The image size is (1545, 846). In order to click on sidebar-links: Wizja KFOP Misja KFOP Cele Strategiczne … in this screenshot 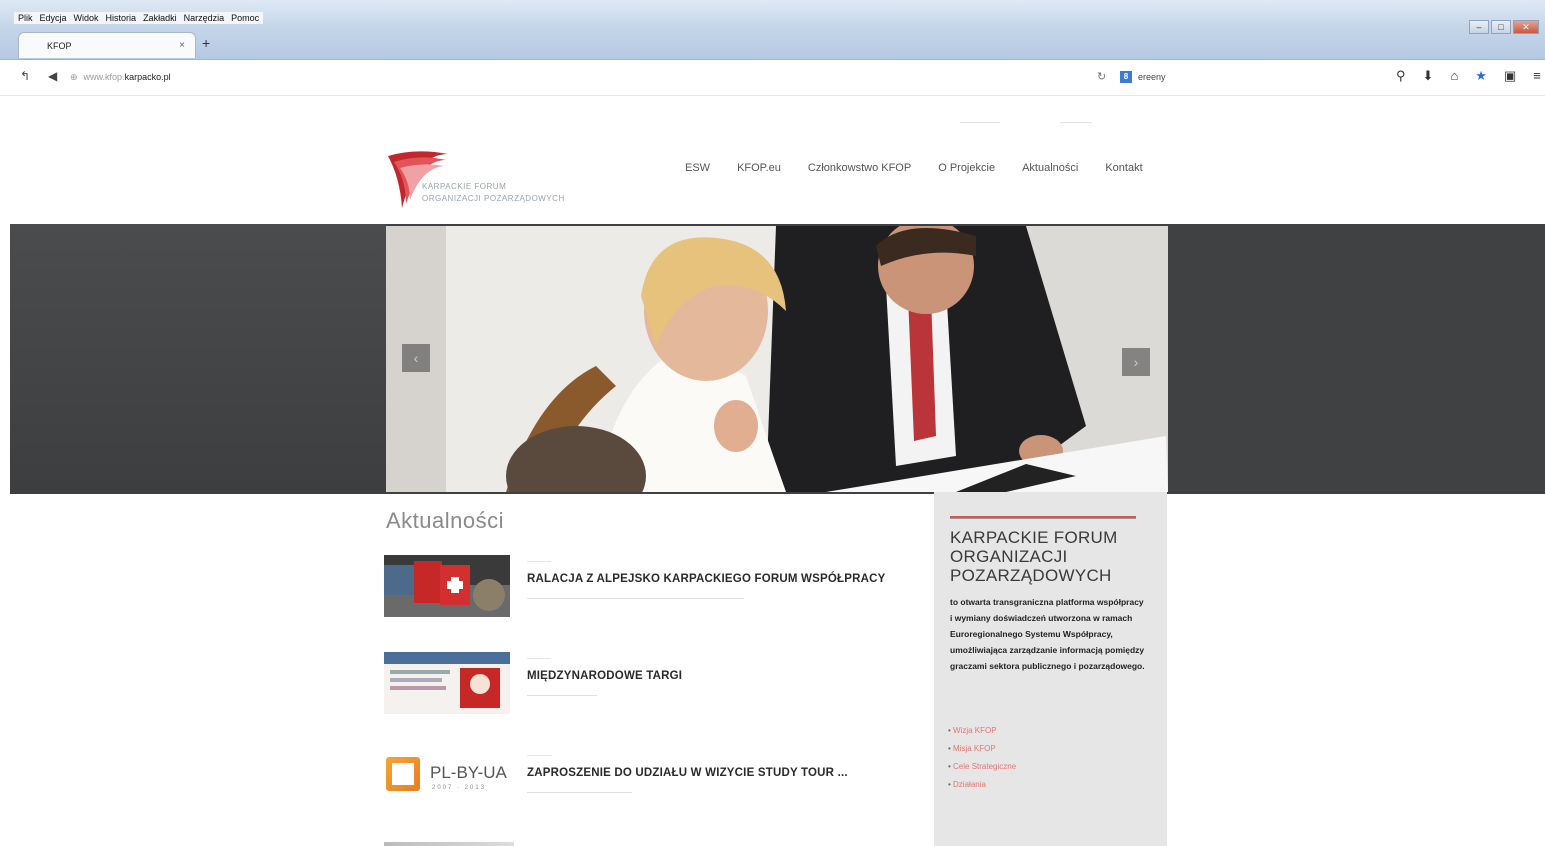, I will do `click(982, 758)`.